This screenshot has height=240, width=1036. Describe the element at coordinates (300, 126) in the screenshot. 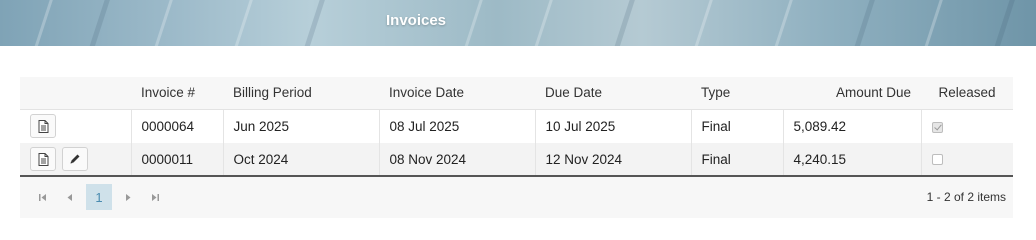

I see `billing-period-cell: Jun 2025` at that location.